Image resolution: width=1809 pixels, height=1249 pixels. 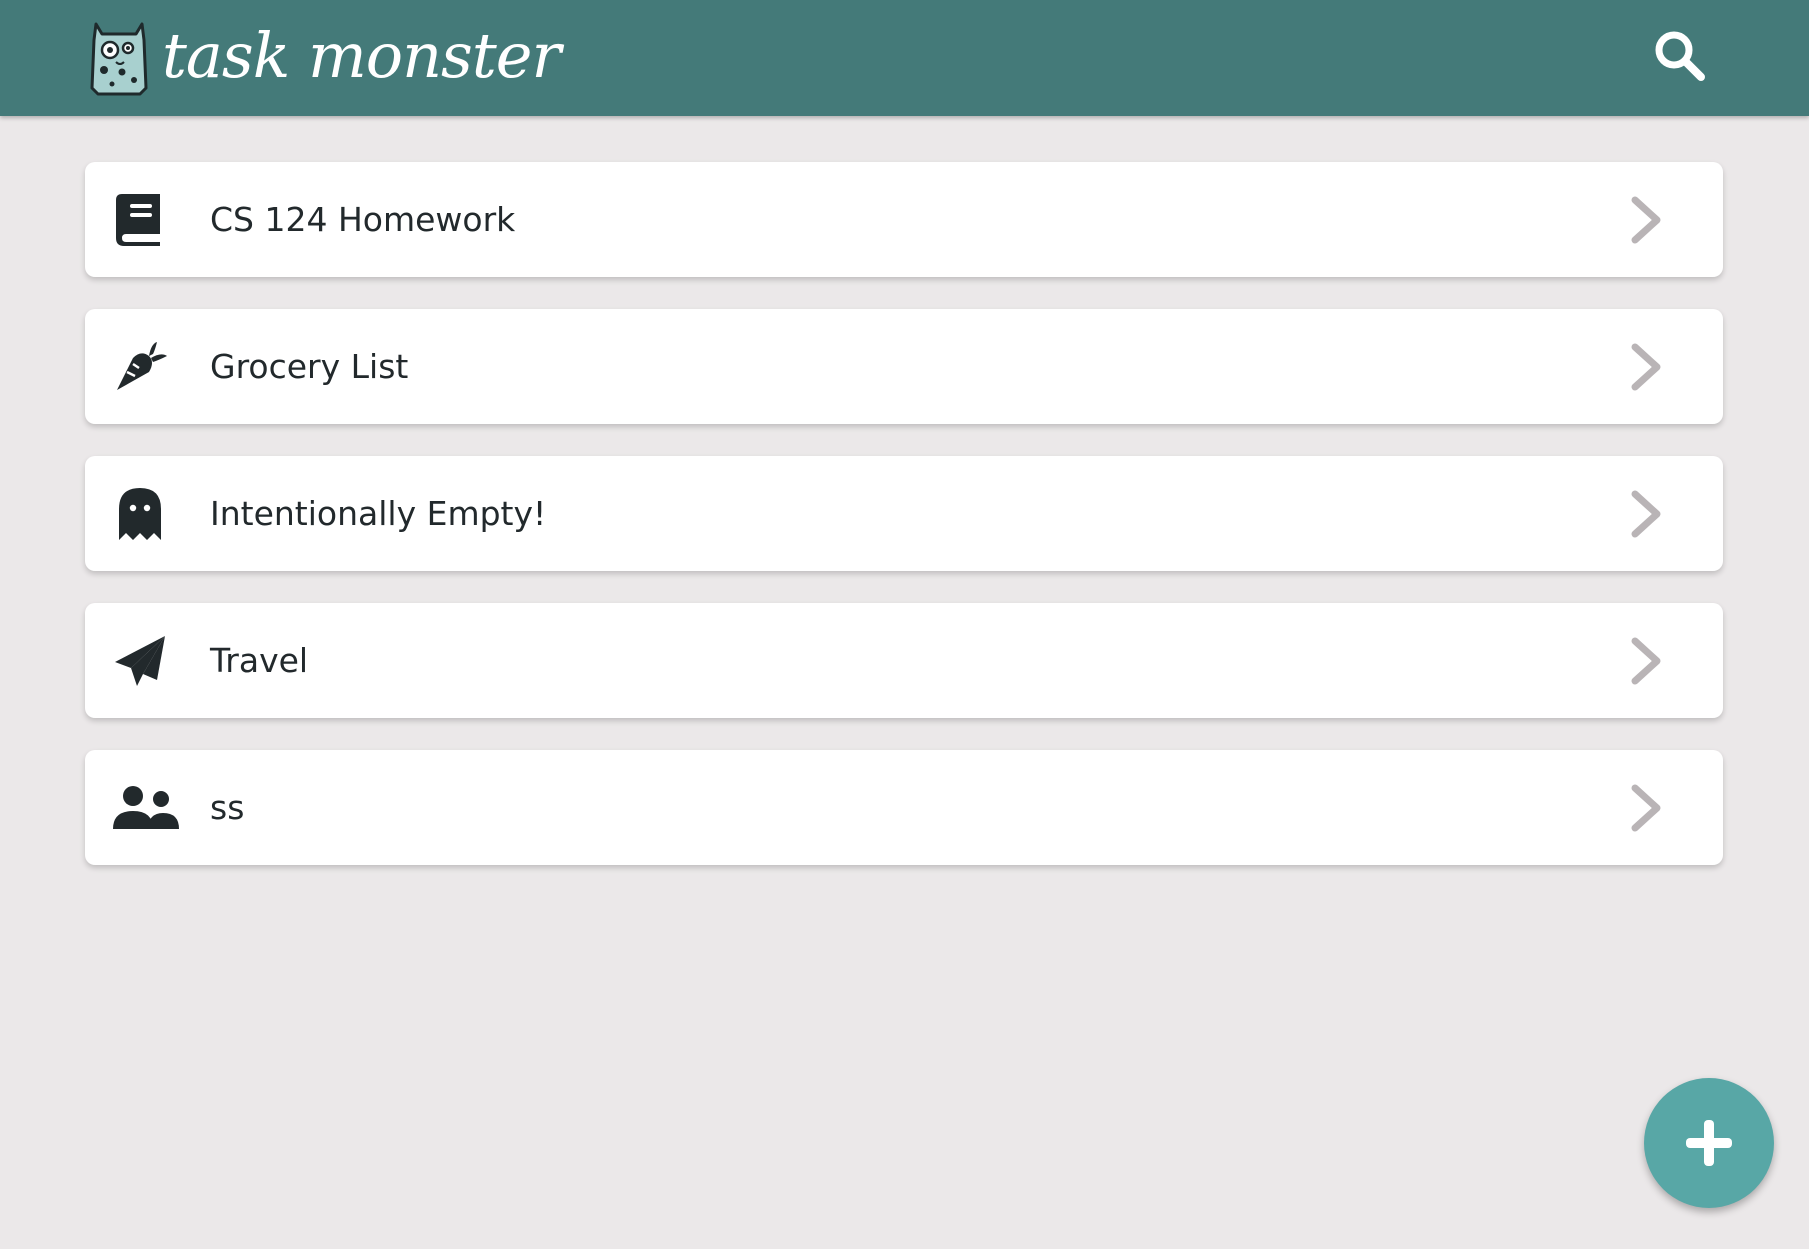 What do you see at coordinates (904, 513) in the screenshot?
I see `list-item-intentionally-empty: Intentionally Empty!` at bounding box center [904, 513].